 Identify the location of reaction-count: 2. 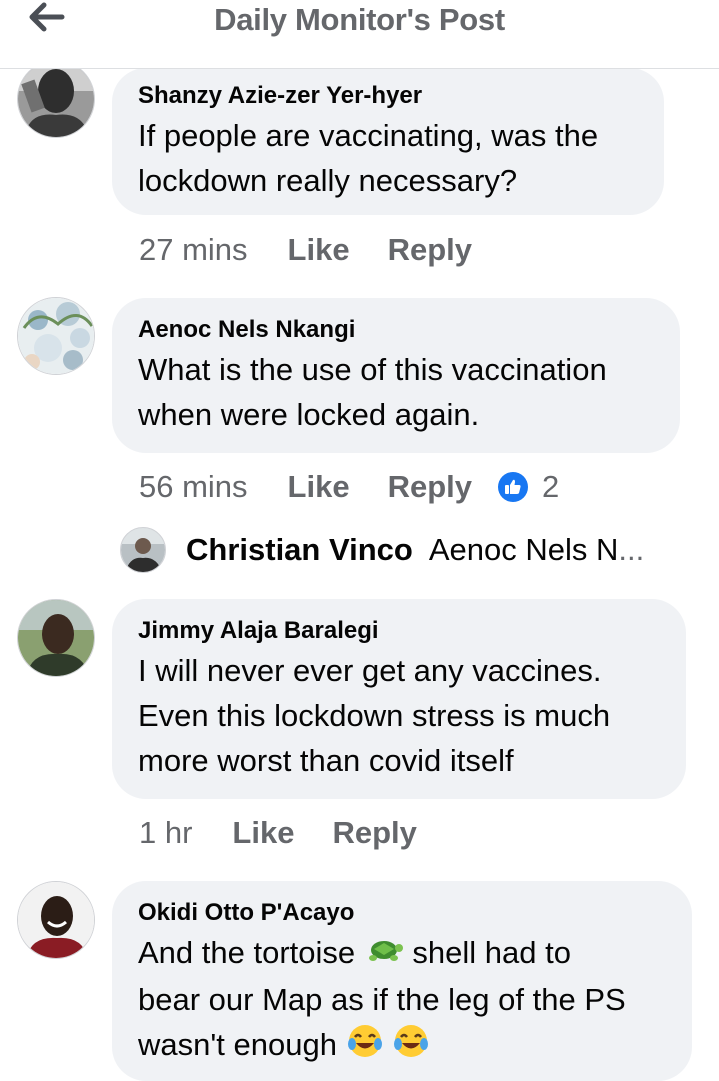
(551, 486).